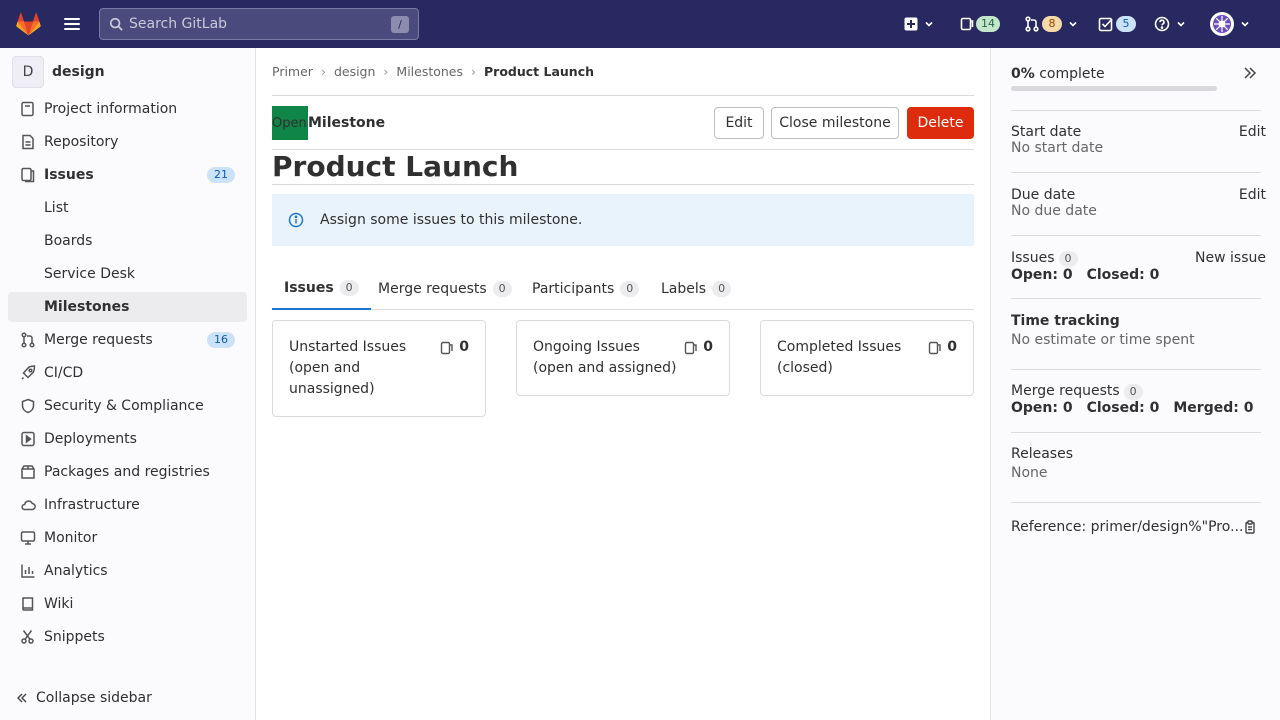 This screenshot has width=1280, height=720. I want to click on plus-square-icon, so click(911, 24).